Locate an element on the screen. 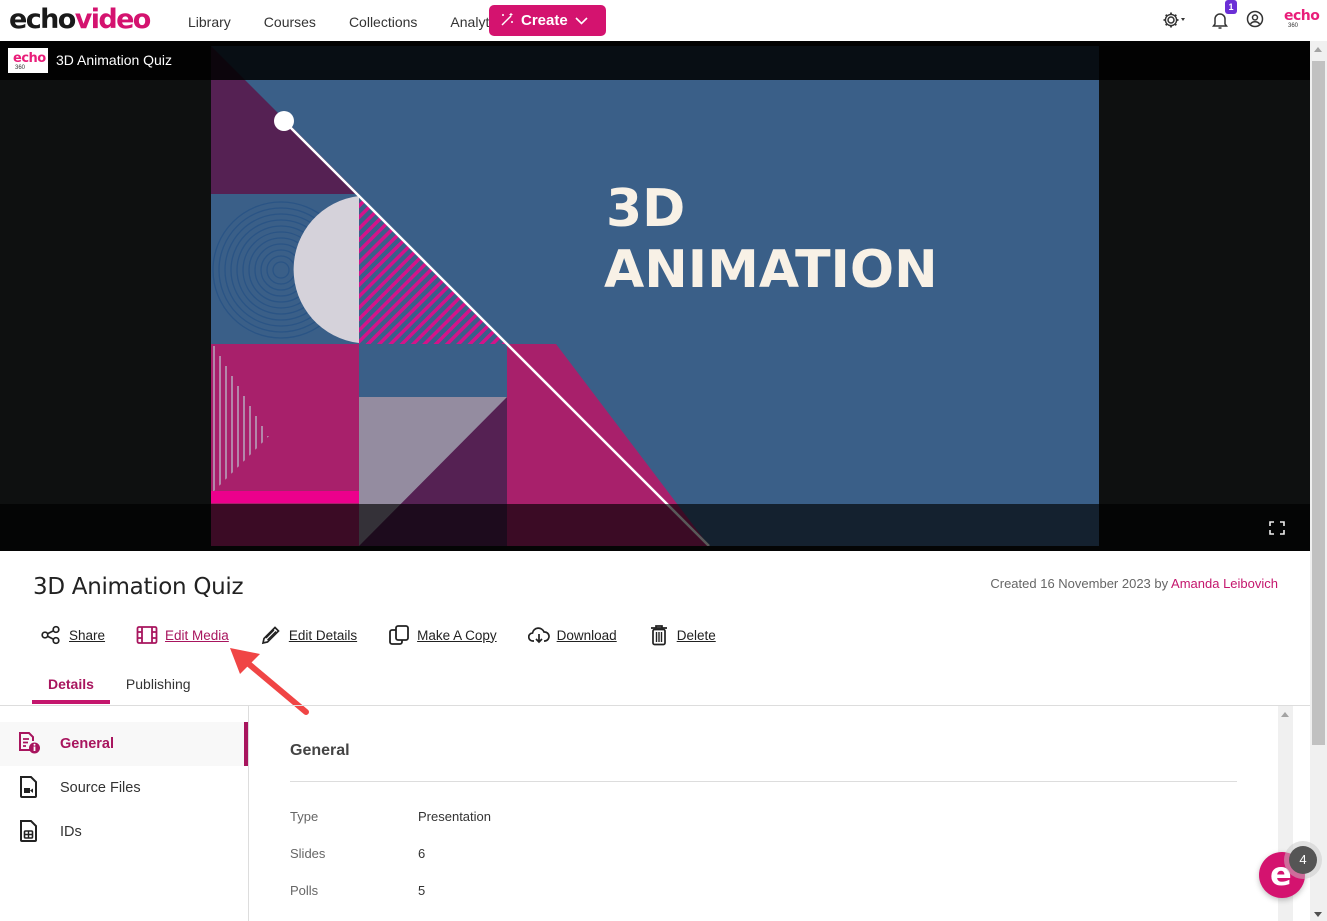  slide-title-line2: ANIMATION is located at coordinates (771, 270).